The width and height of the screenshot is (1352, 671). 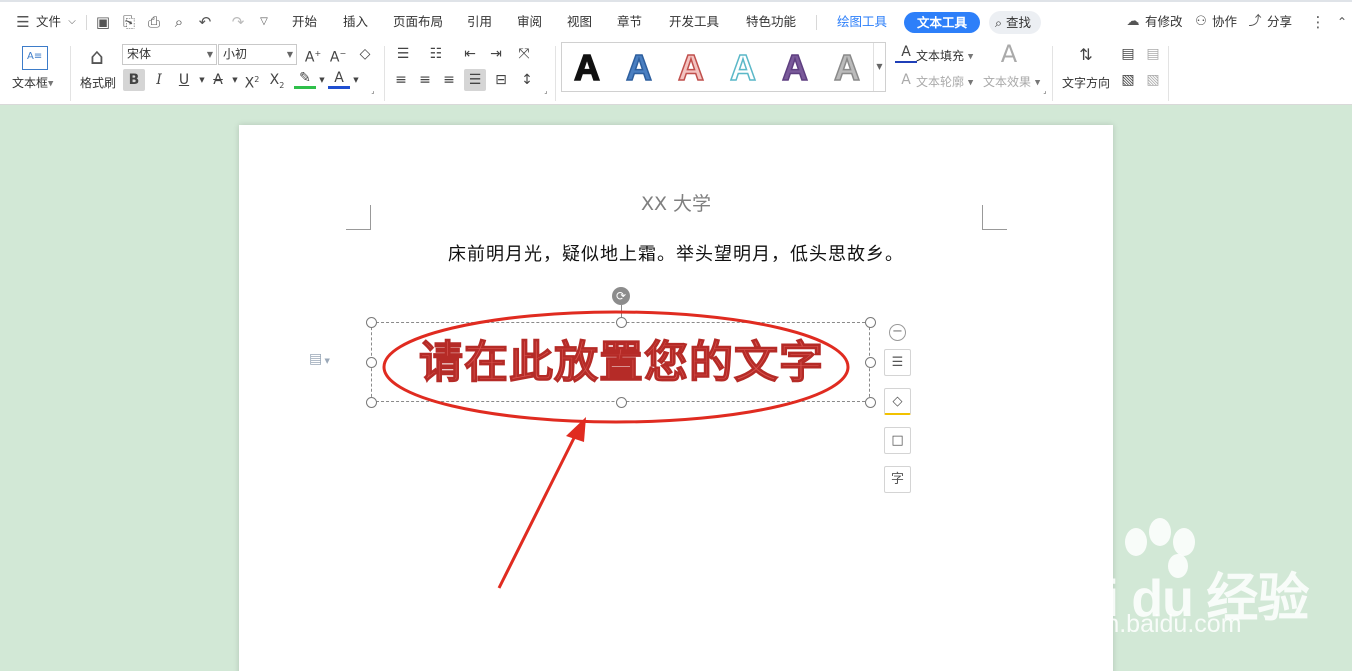 I want to click on layout-options-button: ☰, so click(x=897, y=362).